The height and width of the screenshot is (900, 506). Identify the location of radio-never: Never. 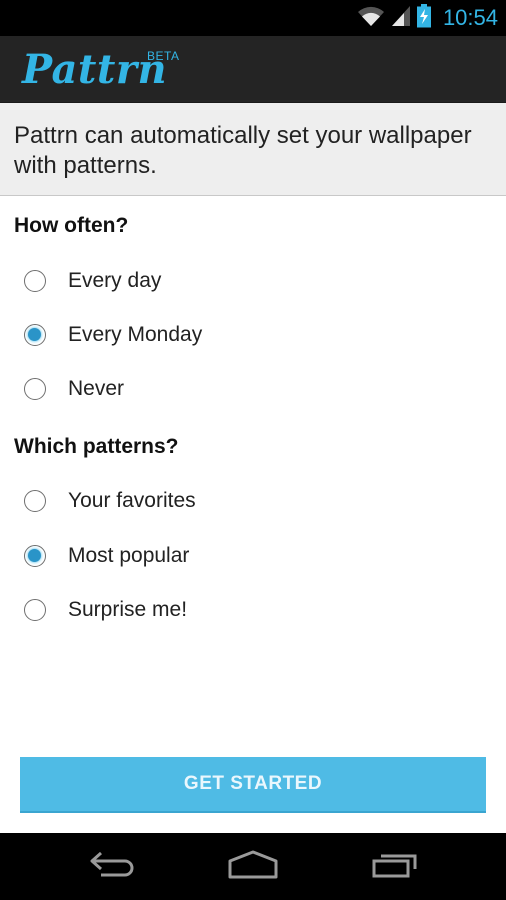
(253, 390).